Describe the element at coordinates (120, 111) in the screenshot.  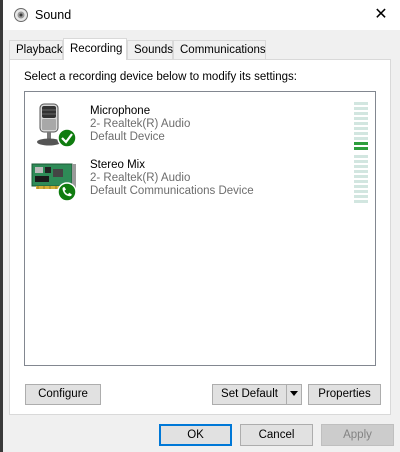
I see `device-name: Microphone` at that location.